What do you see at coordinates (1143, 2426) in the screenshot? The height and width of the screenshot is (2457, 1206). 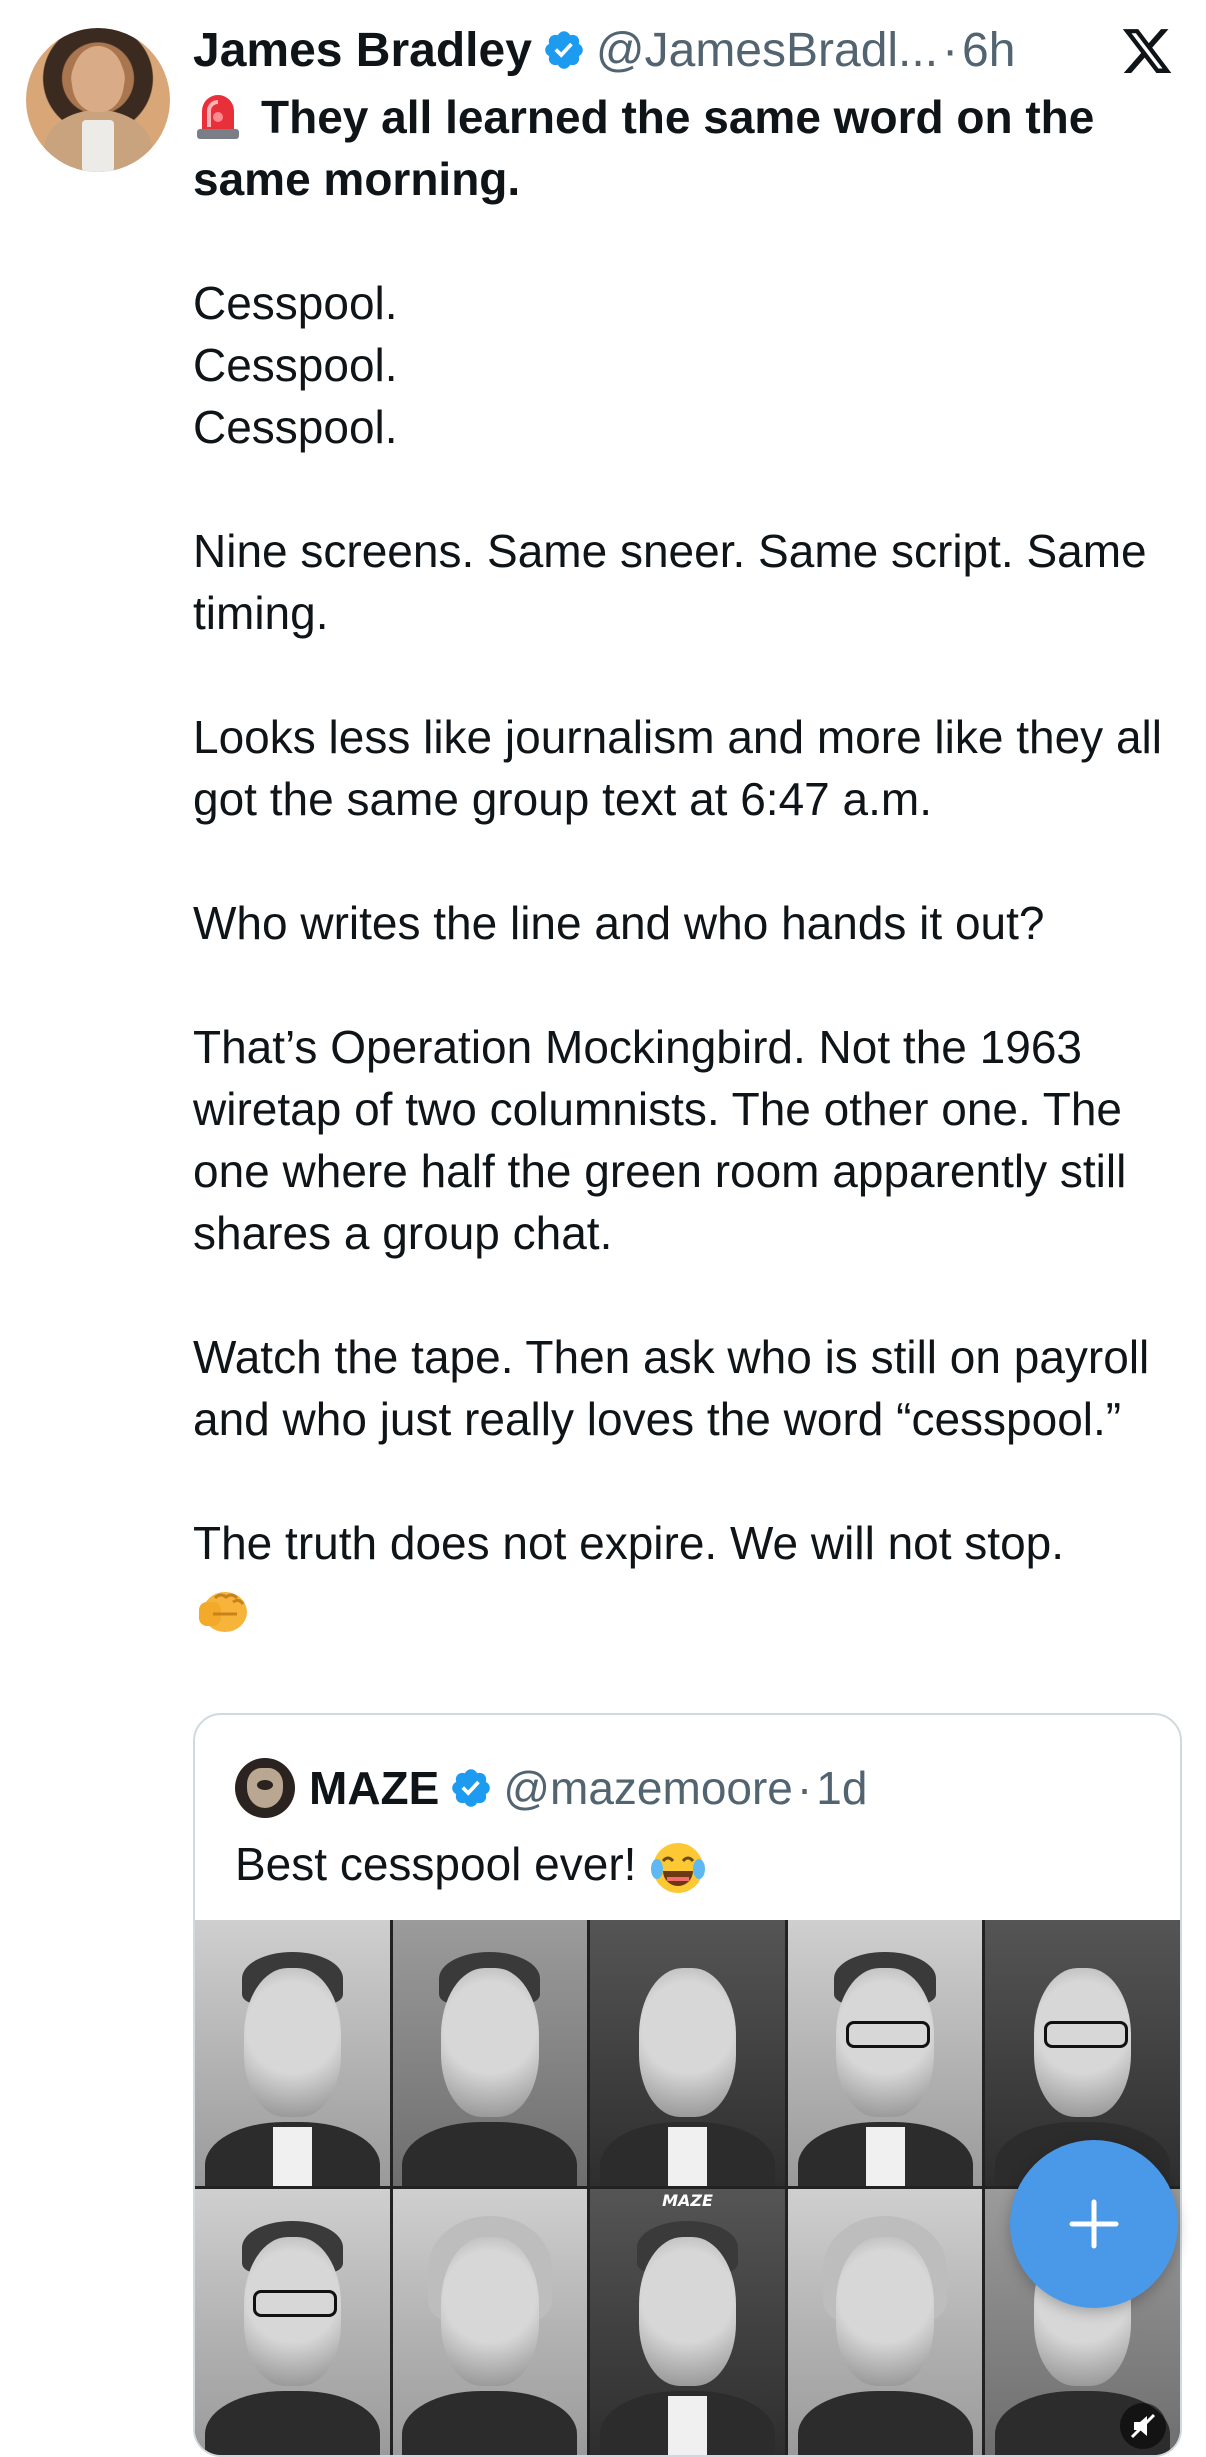 I see `mute-icon` at bounding box center [1143, 2426].